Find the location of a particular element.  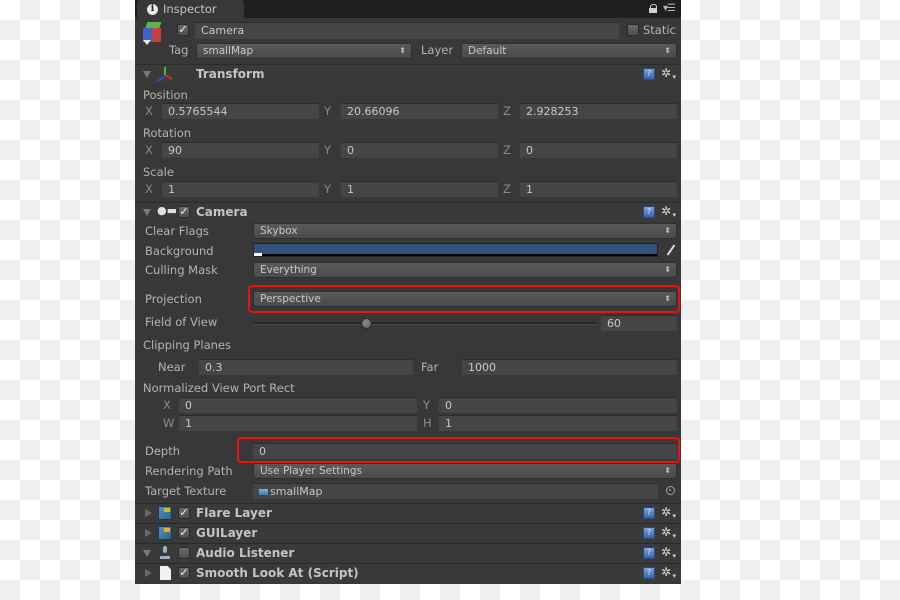

culling-mask-dropdown: Everything ⬍ is located at coordinates (465, 270).